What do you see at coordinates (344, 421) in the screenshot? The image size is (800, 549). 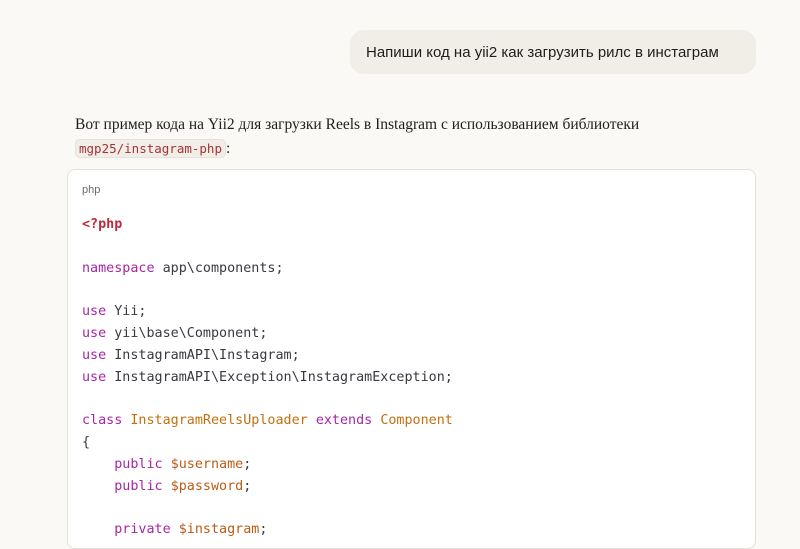 I see `code-token: extends` at bounding box center [344, 421].